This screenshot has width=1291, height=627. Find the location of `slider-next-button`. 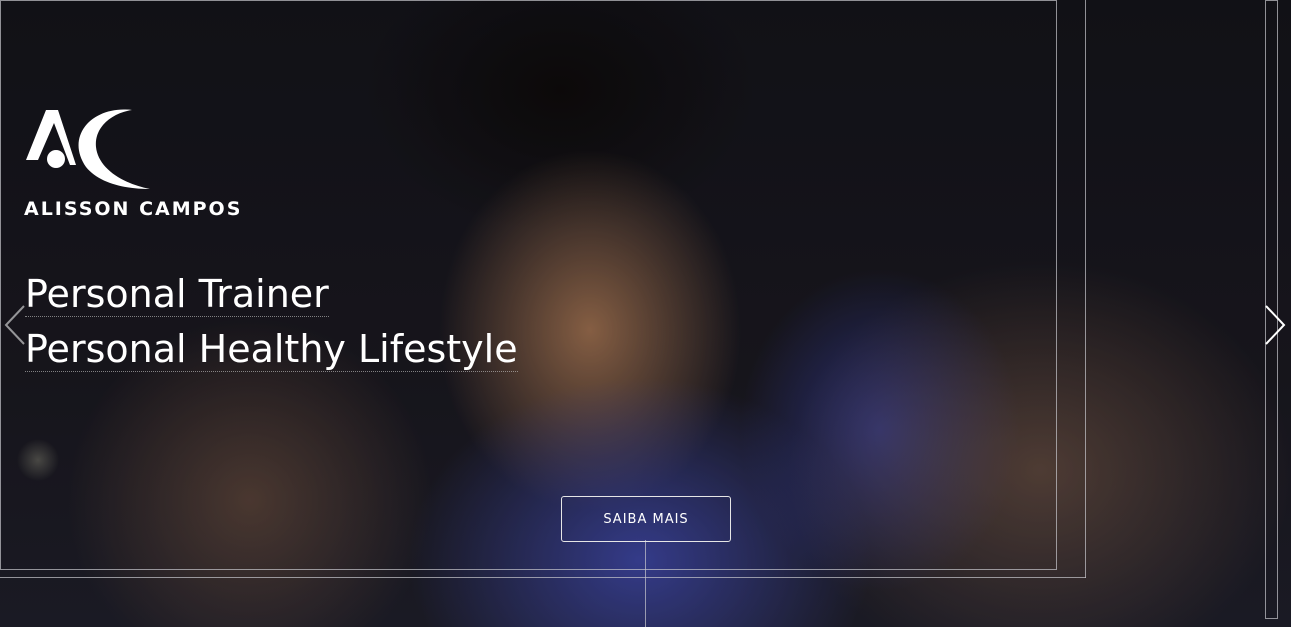

slider-next-button is located at coordinates (1275, 325).